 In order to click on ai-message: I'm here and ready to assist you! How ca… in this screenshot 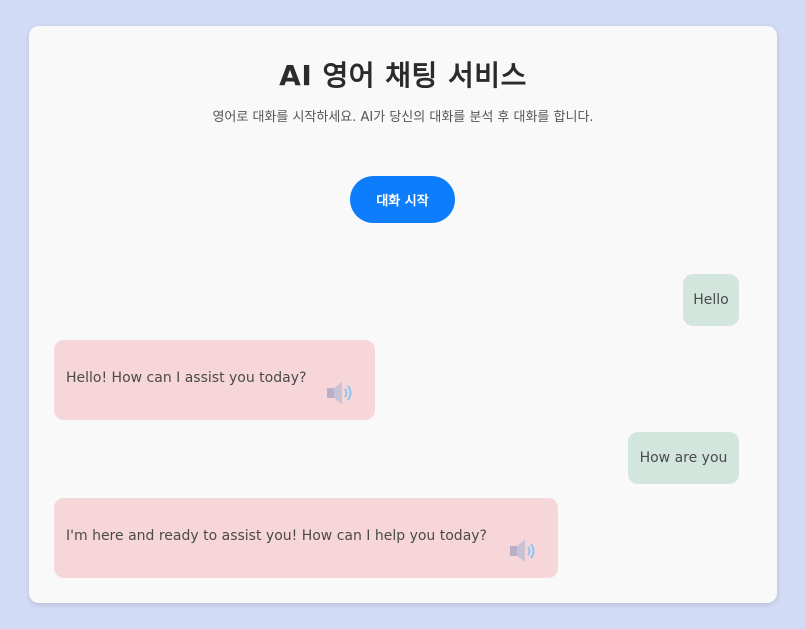, I will do `click(306, 538)`.